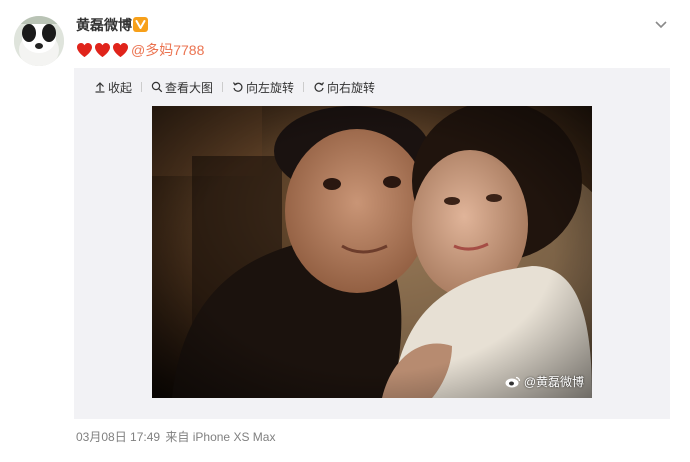 The width and height of the screenshot is (690, 462). I want to click on collapse-icon, so click(100, 87).